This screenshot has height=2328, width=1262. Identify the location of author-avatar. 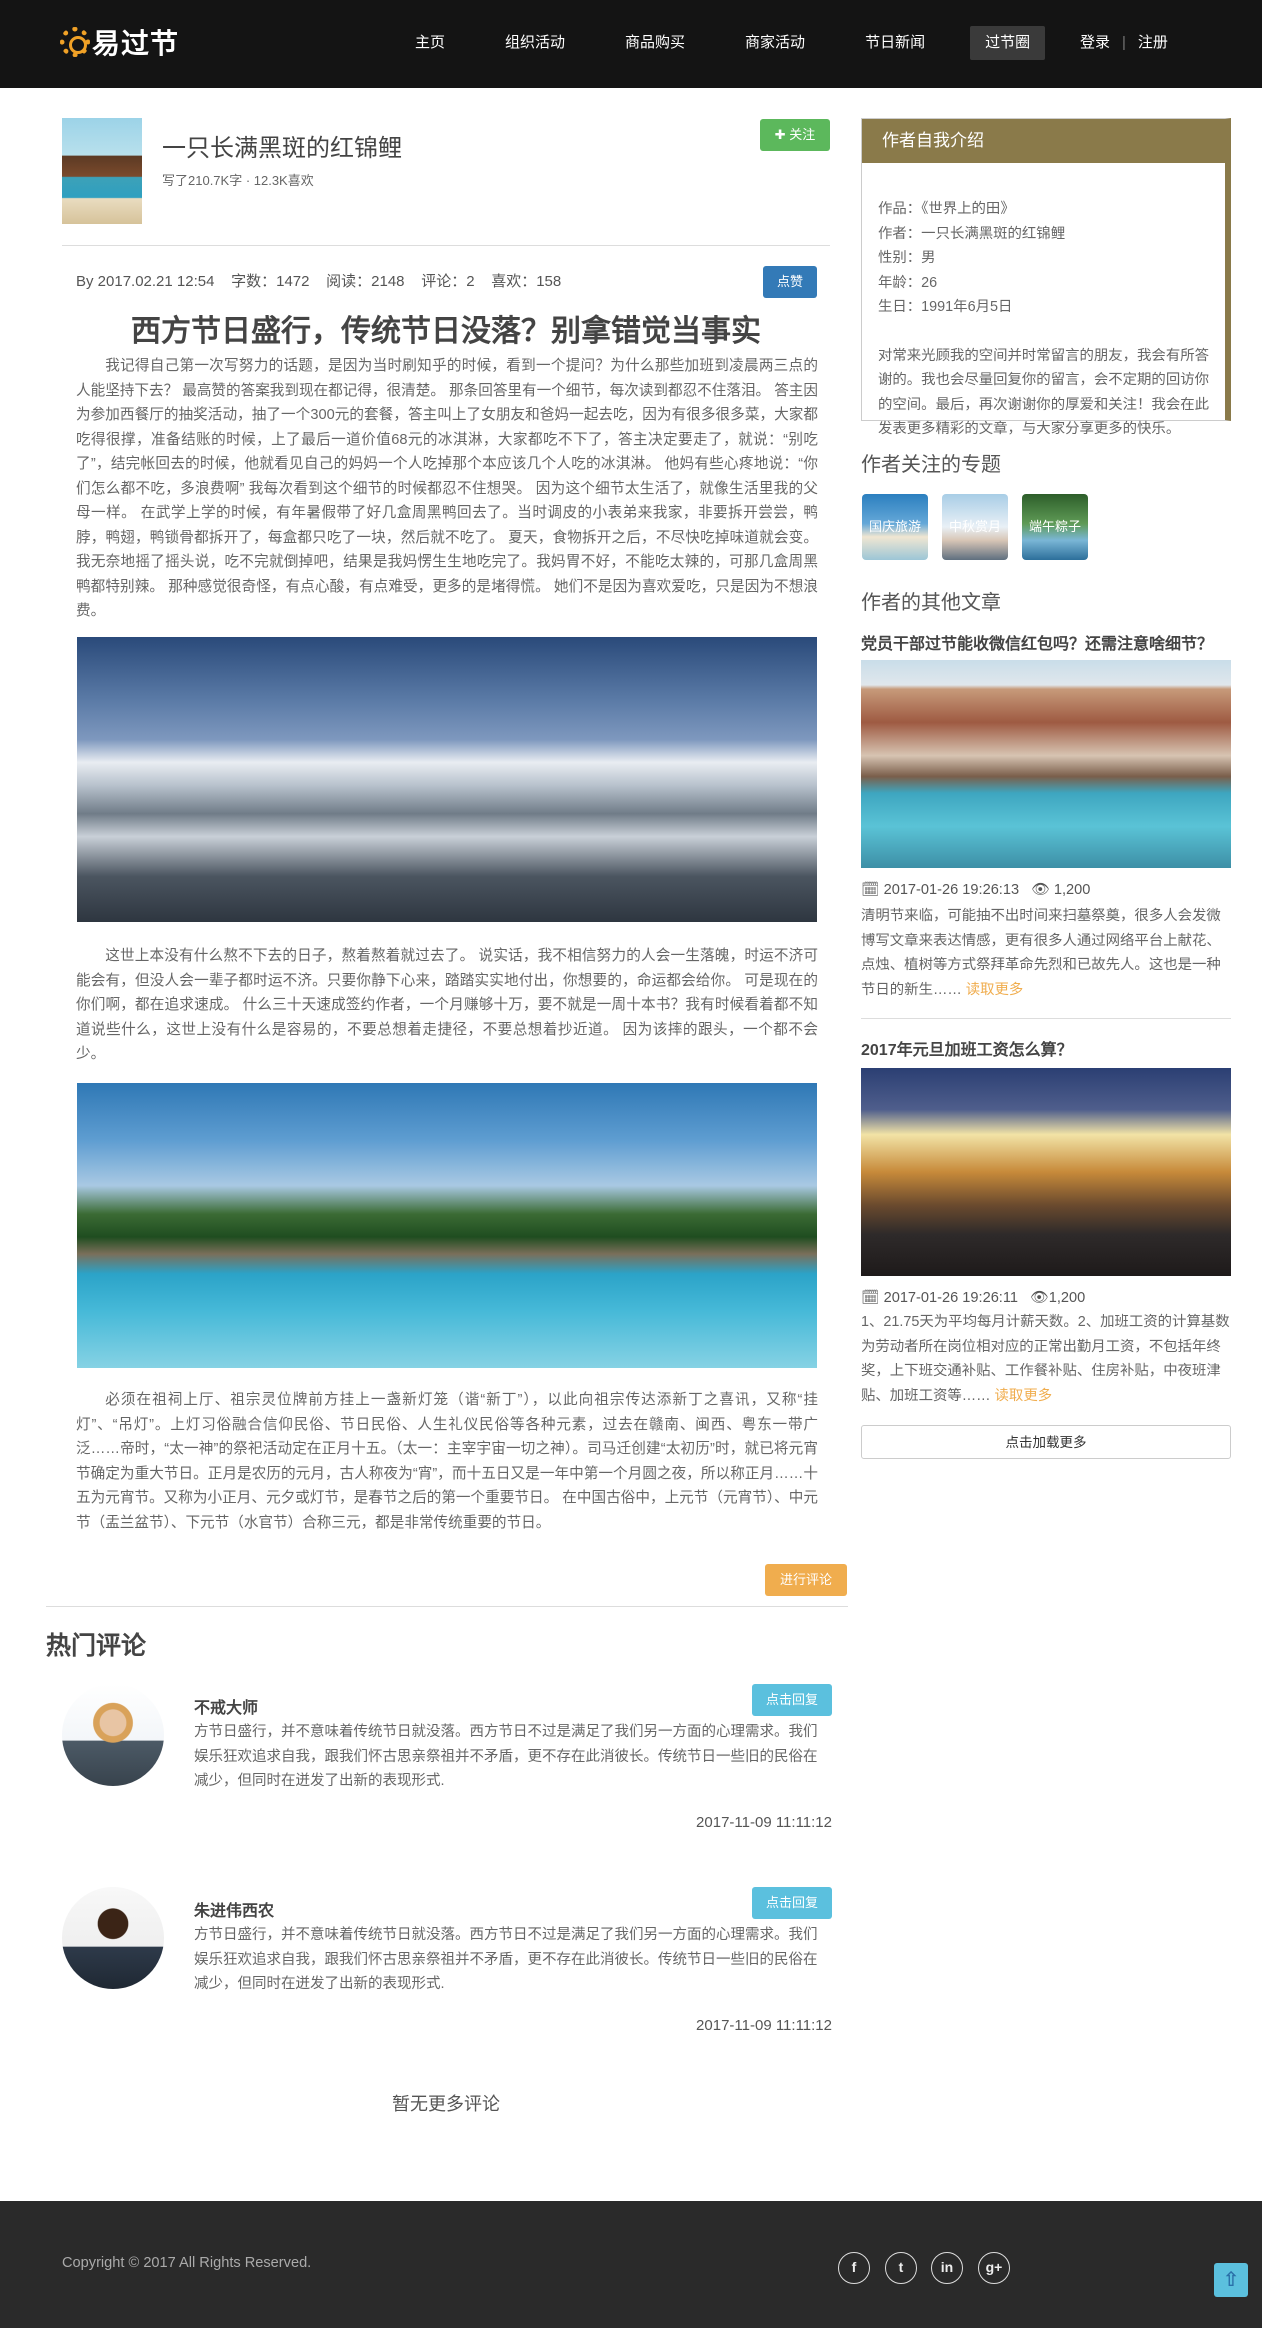
(102, 171).